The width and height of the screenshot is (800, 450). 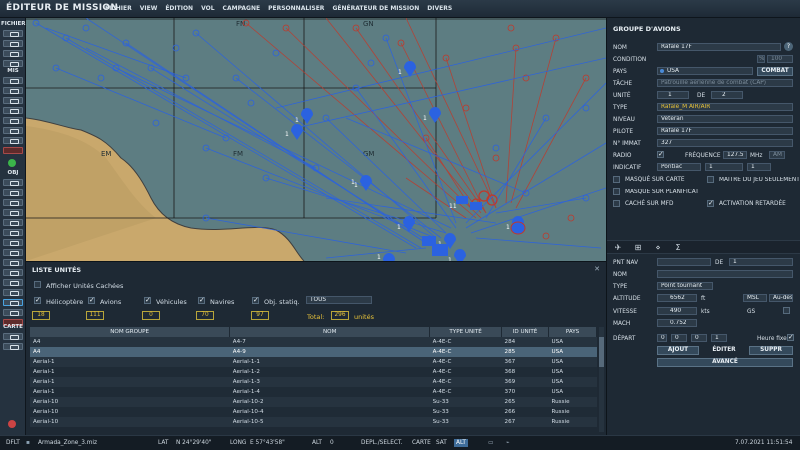 I want to click on waypoint-name-field, so click(x=725, y=274).